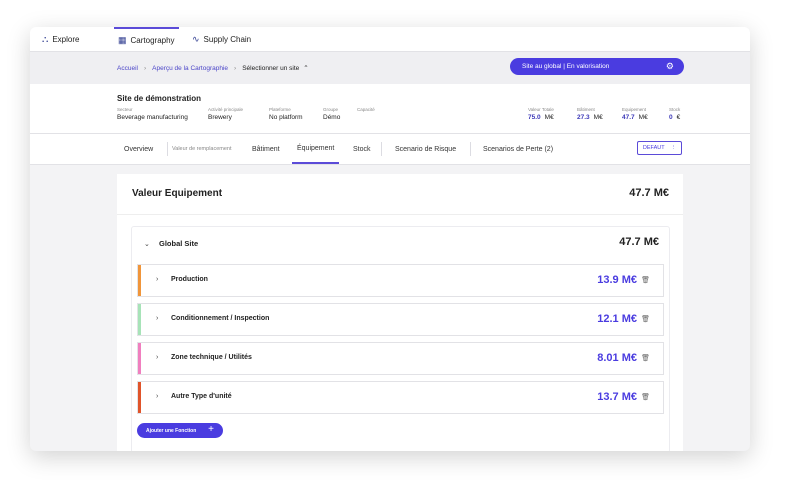 Image resolution: width=798 pixels, height=502 pixels. I want to click on replacement-value-label: Valeur de remplacement, so click(202, 149).